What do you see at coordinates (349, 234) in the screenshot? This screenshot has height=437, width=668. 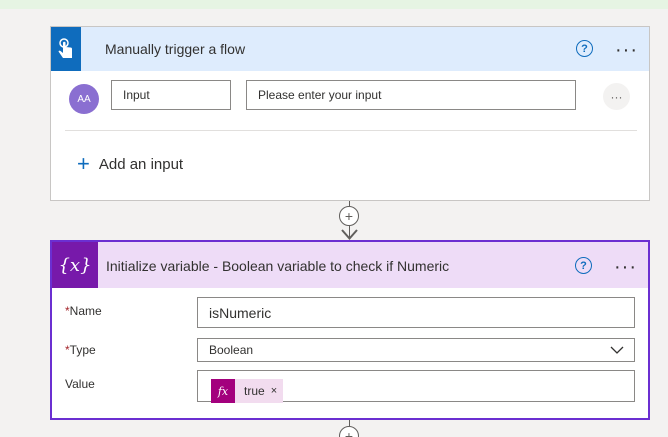 I see `arrow-down-icon` at bounding box center [349, 234].